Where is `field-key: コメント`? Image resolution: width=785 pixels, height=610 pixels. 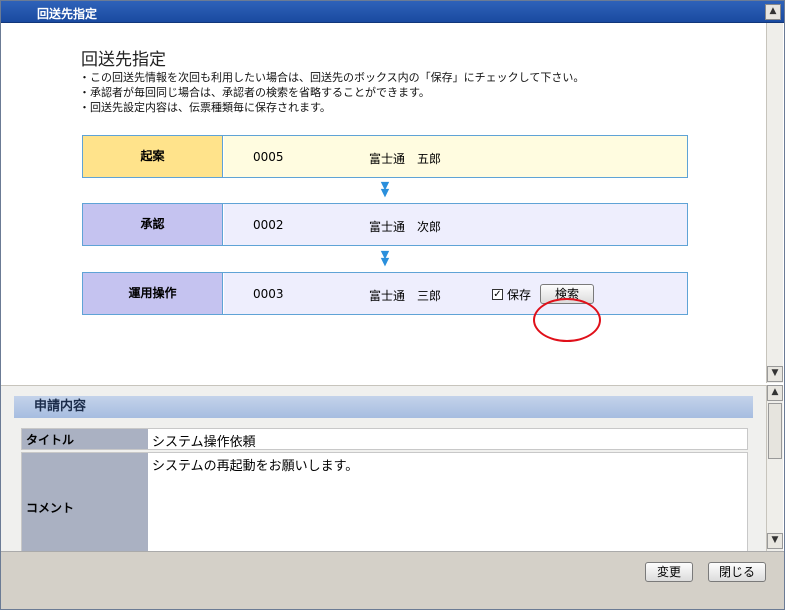 field-key: コメント is located at coordinates (85, 502).